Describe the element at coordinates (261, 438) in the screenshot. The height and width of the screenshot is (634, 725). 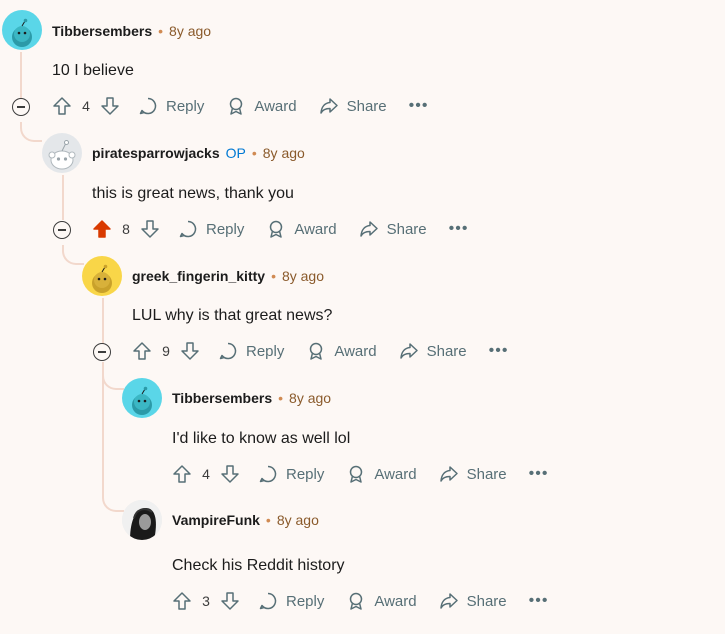
I see `comment-body: I'd like to know as well lol` at that location.